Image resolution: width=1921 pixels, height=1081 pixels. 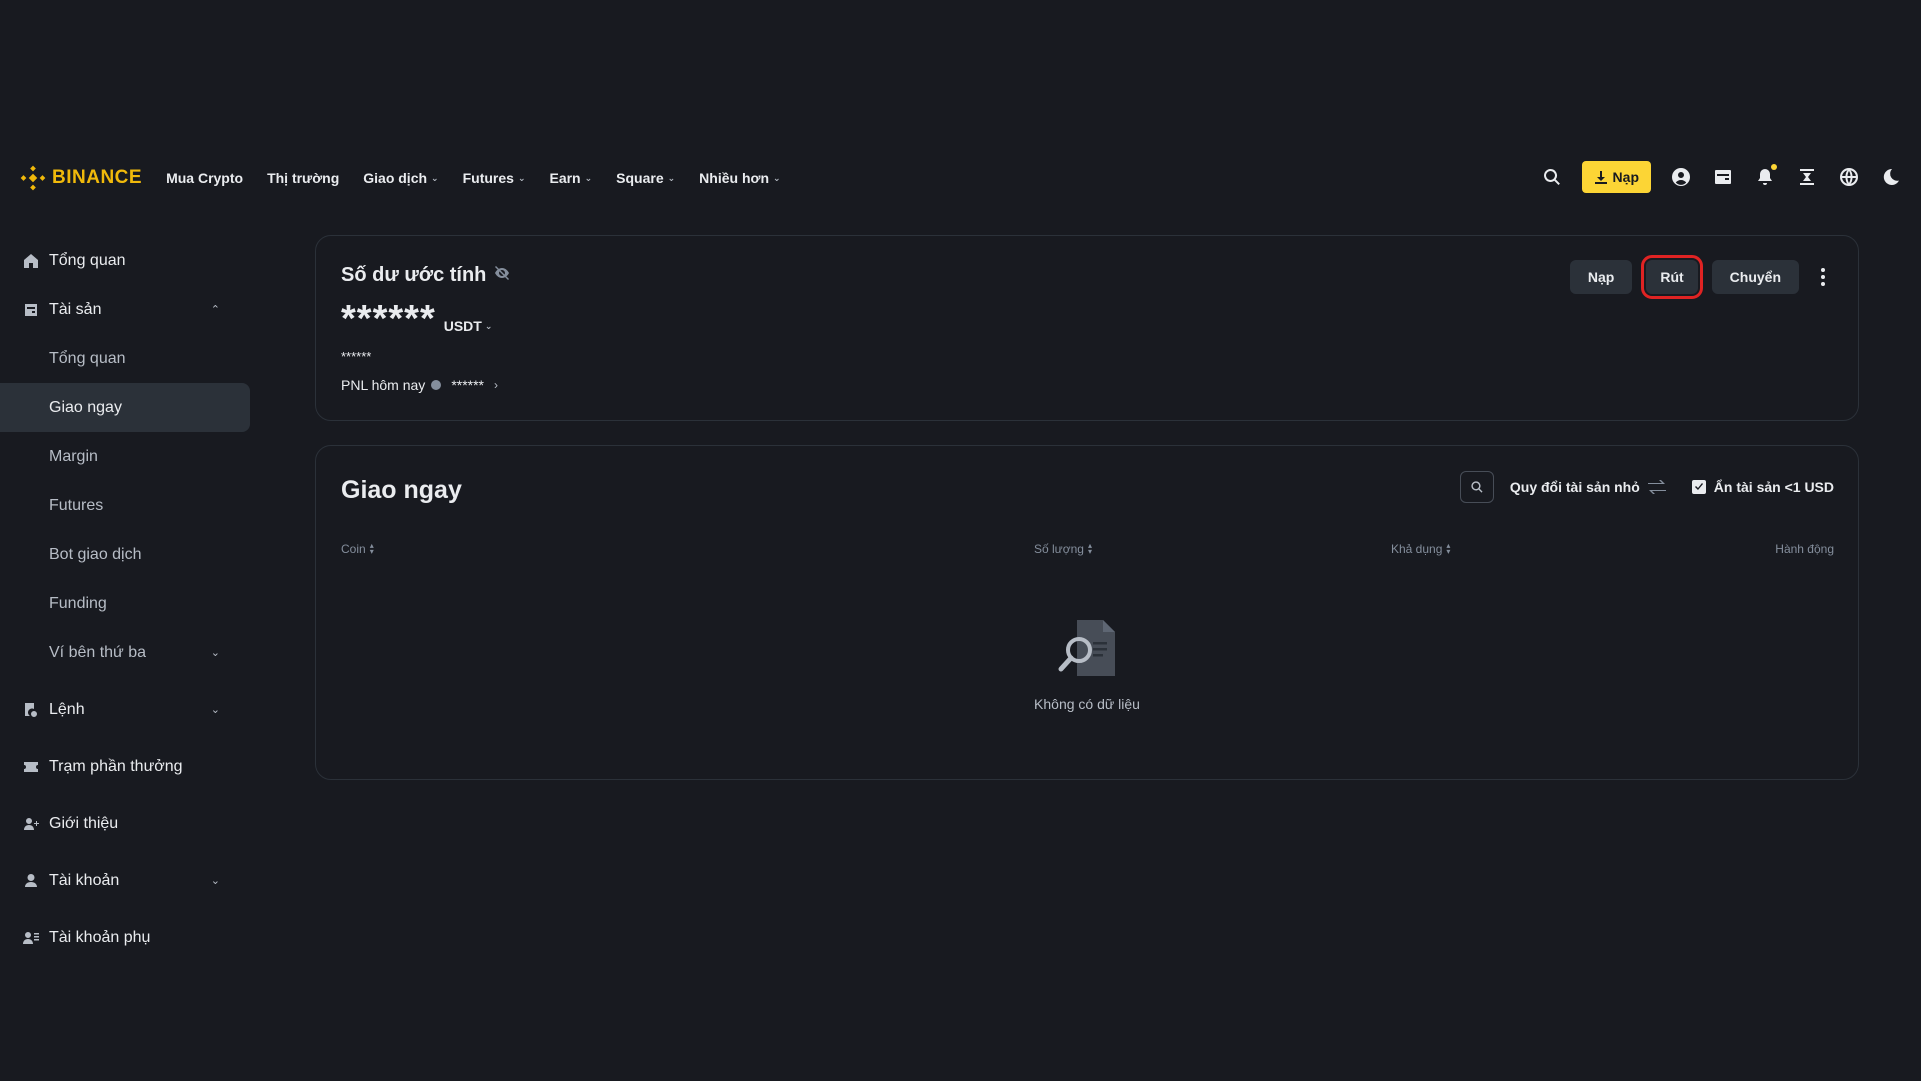 I want to click on sidebar-item-rewards: Trạm phần thưởng, so click(x=125, y=766).